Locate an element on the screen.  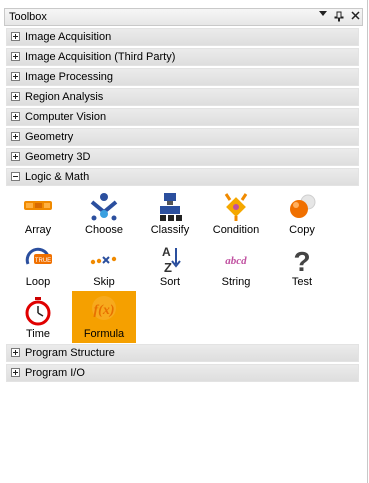
tool-label: Test is located at coordinates (302, 282).